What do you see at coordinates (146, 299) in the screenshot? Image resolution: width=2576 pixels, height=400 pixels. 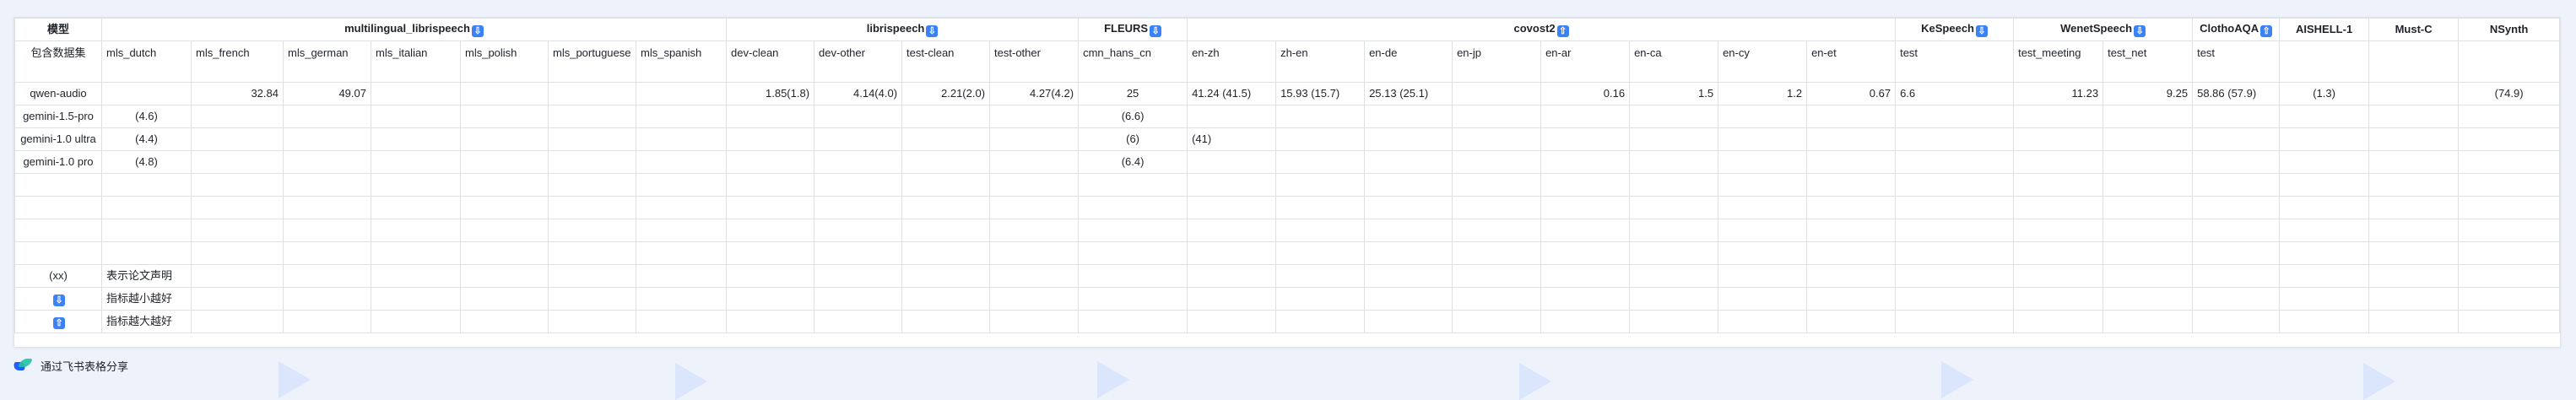 I see `legend-text: 指标越小越好` at bounding box center [146, 299].